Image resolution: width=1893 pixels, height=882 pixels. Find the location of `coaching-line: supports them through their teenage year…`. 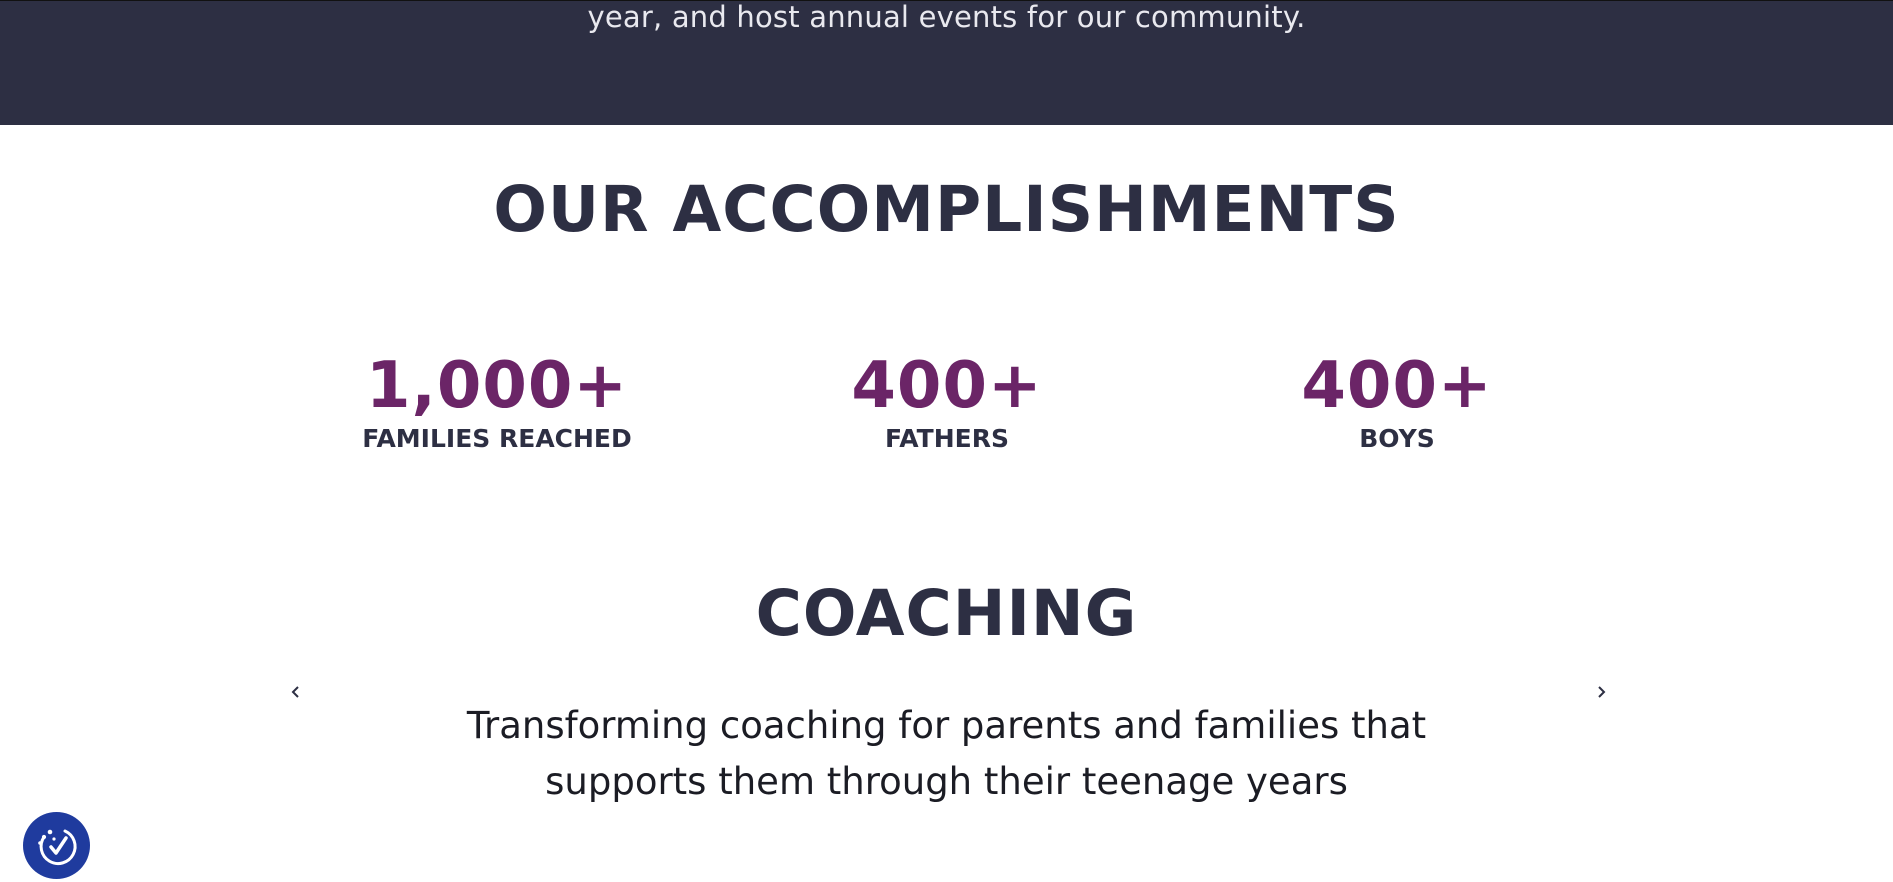

coaching-line: supports them through their teenage year… is located at coordinates (946, 781).